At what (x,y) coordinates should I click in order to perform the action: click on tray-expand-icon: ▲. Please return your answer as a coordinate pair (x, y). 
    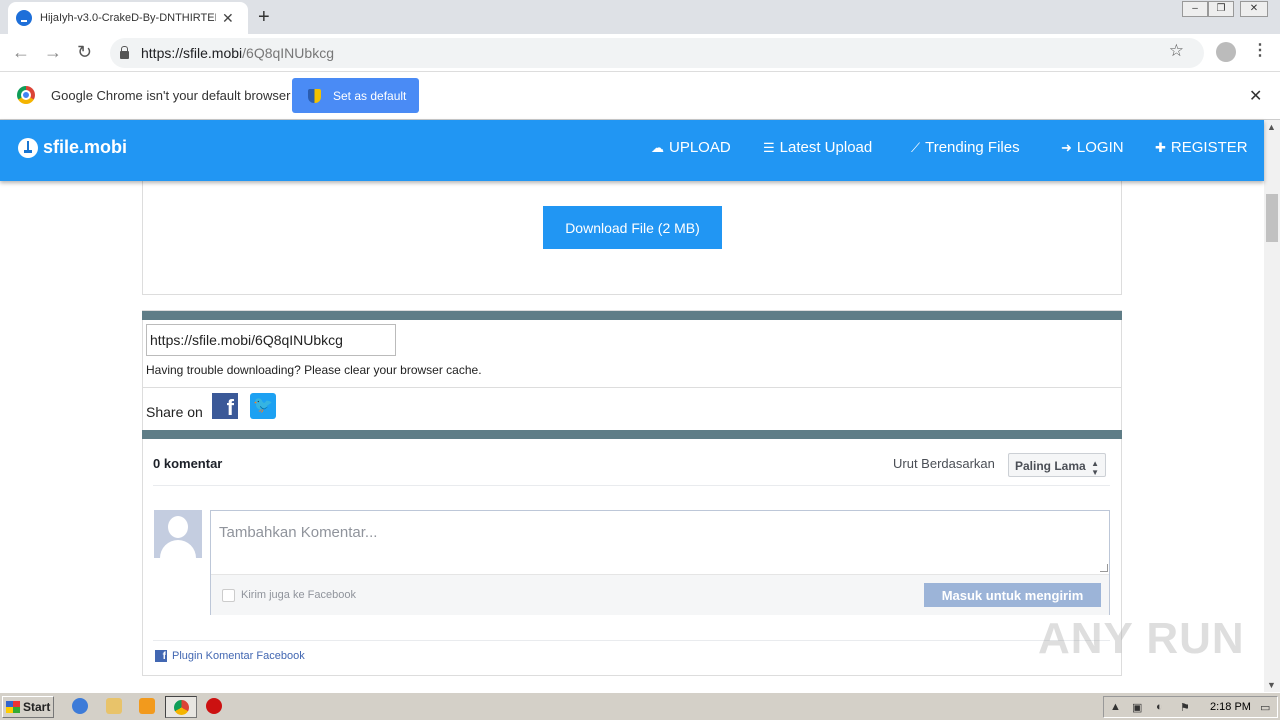
    Looking at the image, I should click on (1115, 707).